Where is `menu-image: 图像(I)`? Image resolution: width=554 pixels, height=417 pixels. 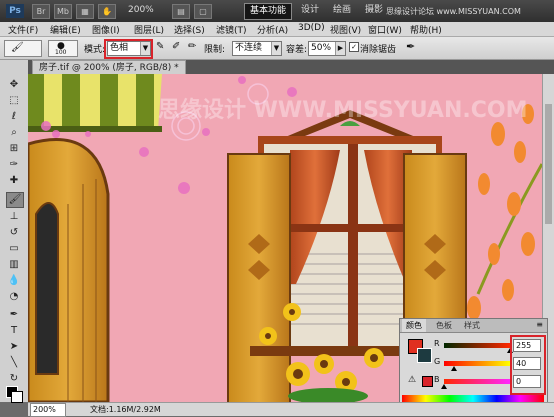 menu-image: 图像(I) is located at coordinates (106, 29).